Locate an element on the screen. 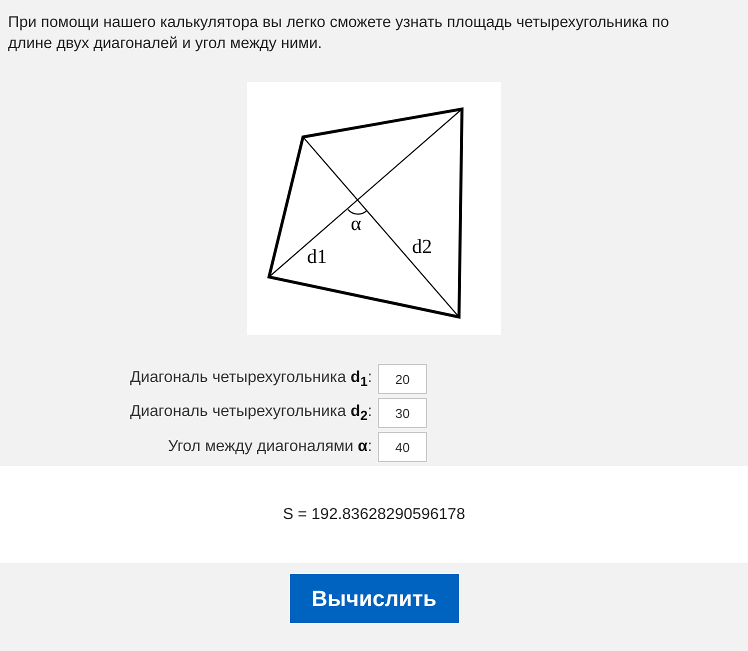 The width and height of the screenshot is (748, 651). angle-arc is located at coordinates (357, 212).